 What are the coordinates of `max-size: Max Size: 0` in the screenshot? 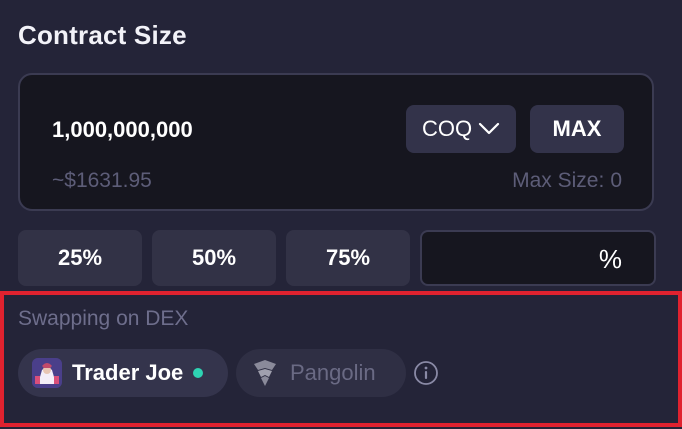 It's located at (567, 181).